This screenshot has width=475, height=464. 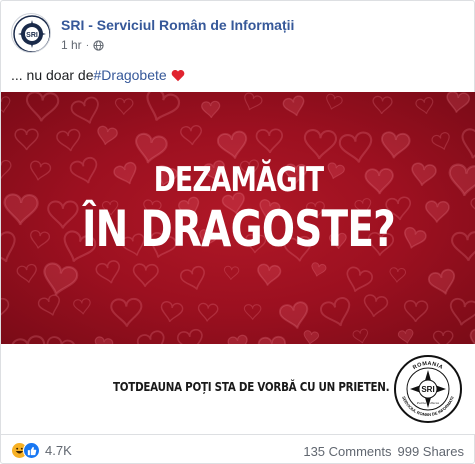 I want to click on post-meta: 1 hr ·, so click(x=82, y=45).